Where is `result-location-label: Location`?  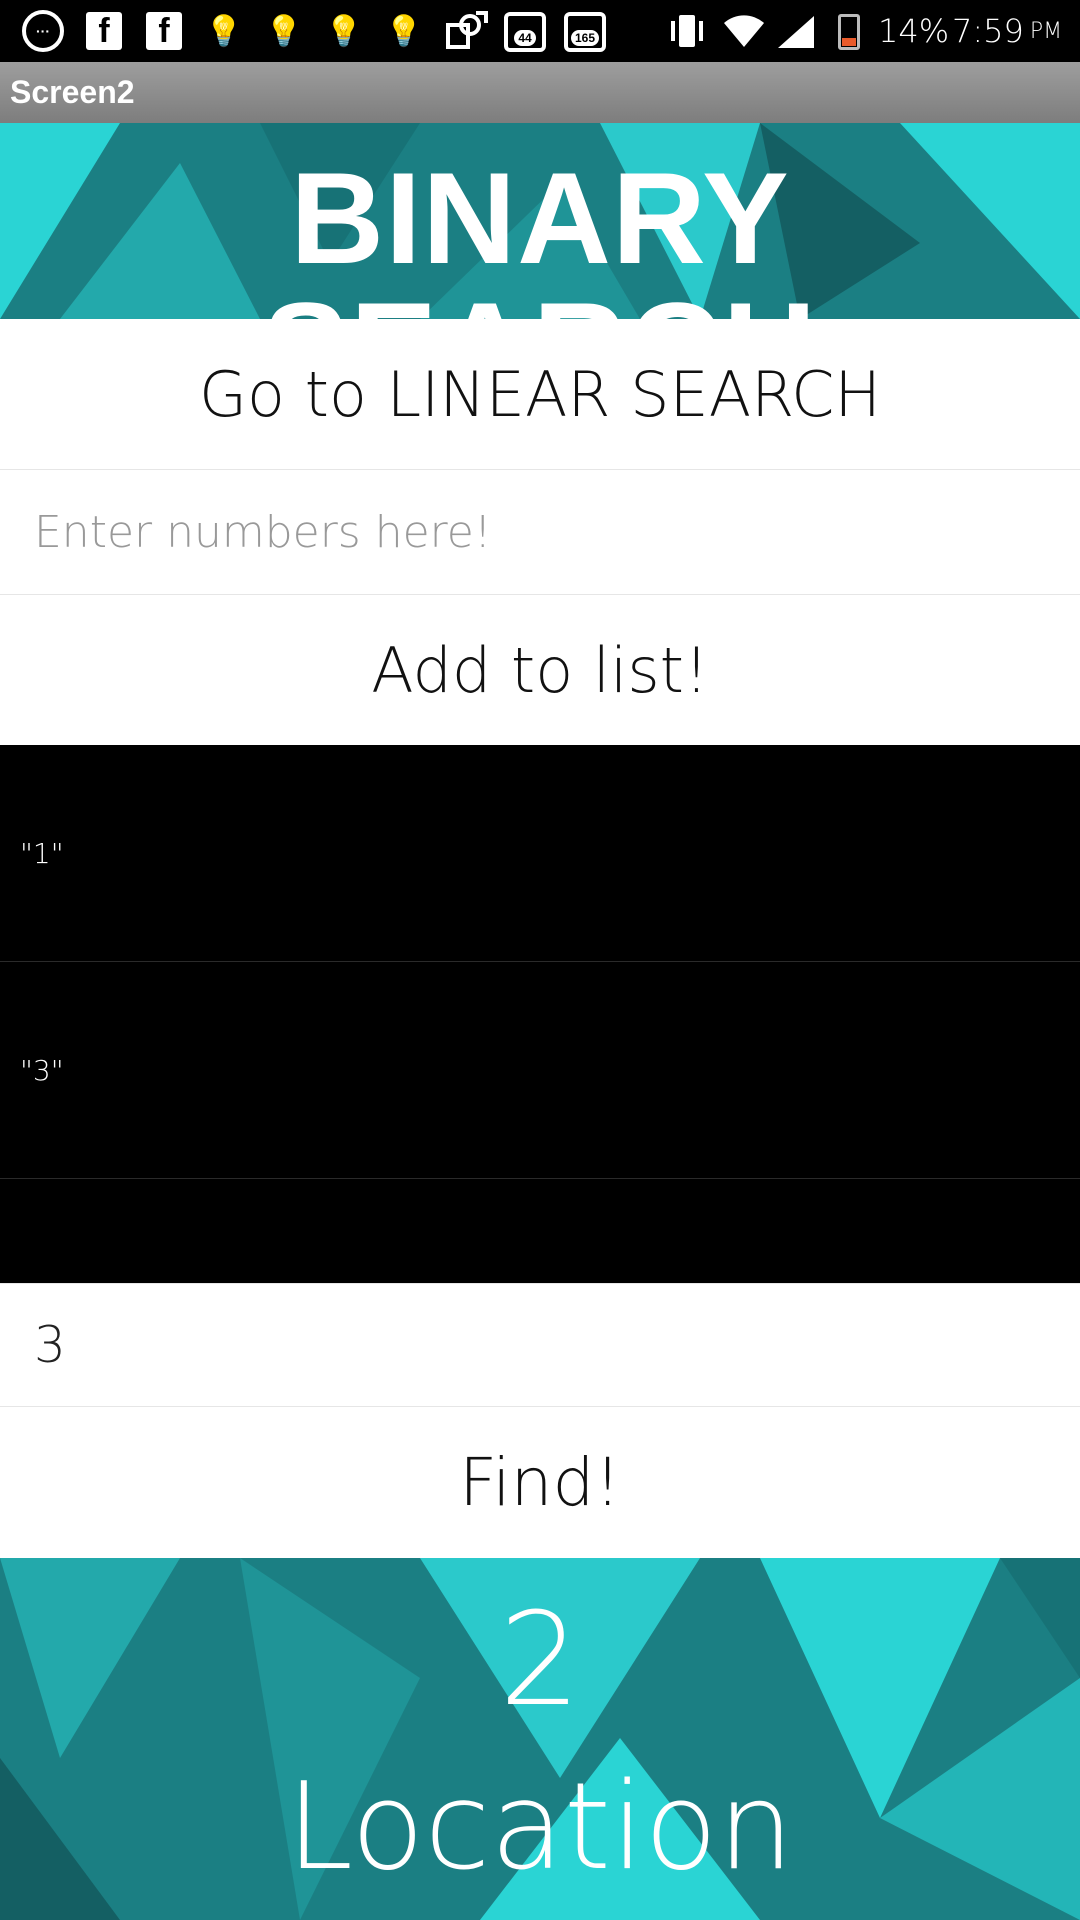
result-location-label: Location is located at coordinates (540, 1827).